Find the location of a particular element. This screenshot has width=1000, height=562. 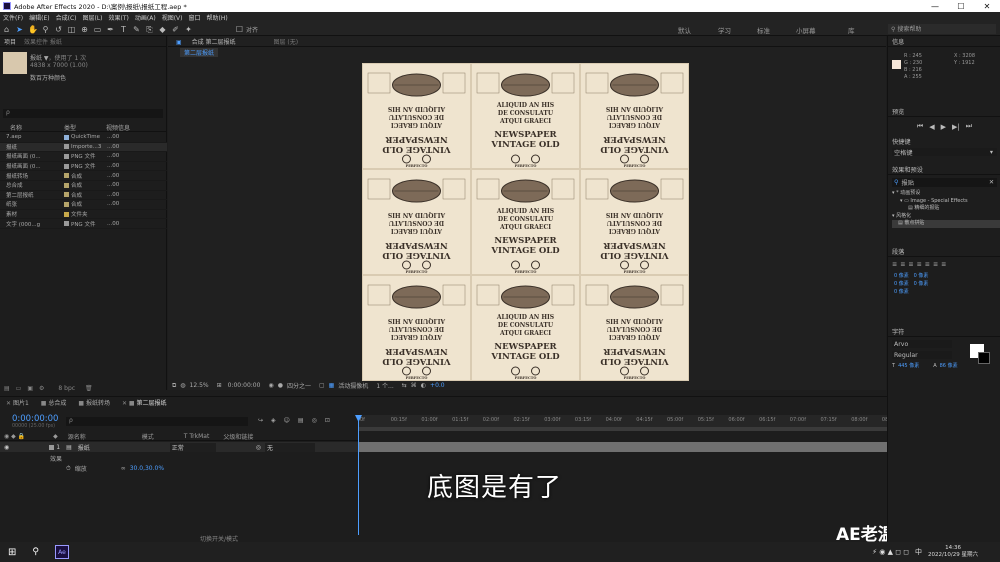

frame-blend-icon: ▤ is located at coordinates (301, 420).